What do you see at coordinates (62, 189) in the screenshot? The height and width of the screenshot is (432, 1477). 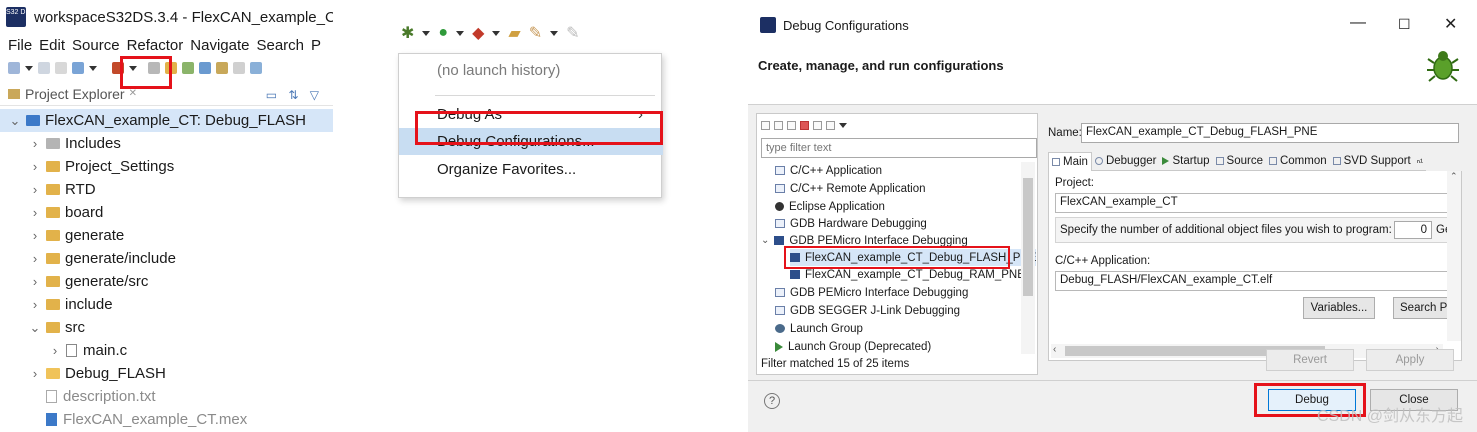 I see `tree-item-rtd: › RTD` at bounding box center [62, 189].